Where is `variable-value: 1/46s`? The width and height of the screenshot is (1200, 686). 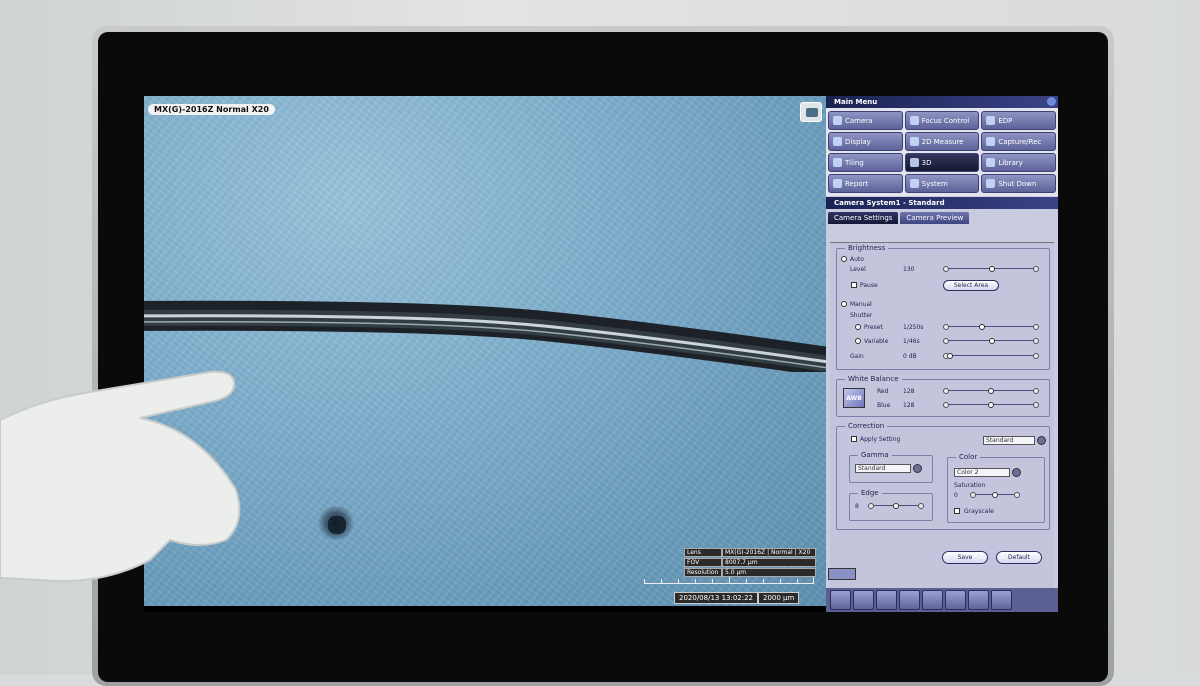
variable-value: 1/46s is located at coordinates (911, 341).